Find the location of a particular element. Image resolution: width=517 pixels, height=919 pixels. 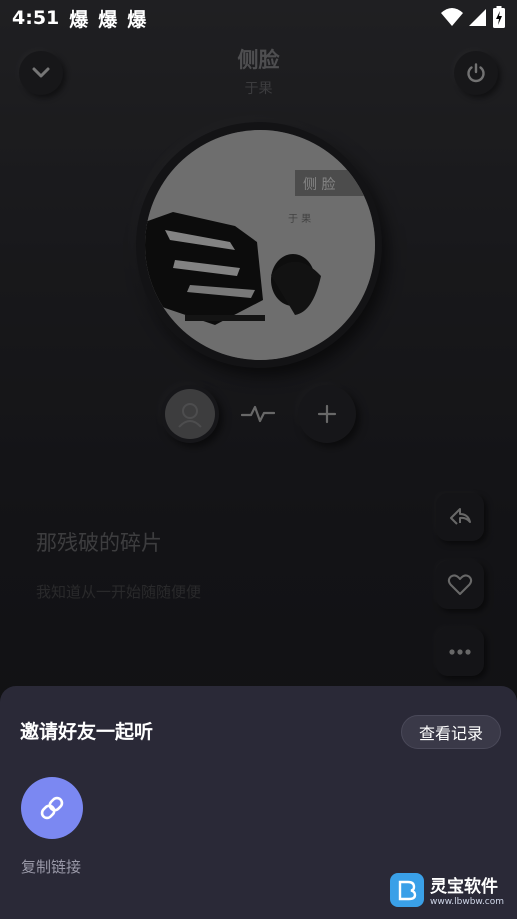

copy-link-button is located at coordinates (52, 808).